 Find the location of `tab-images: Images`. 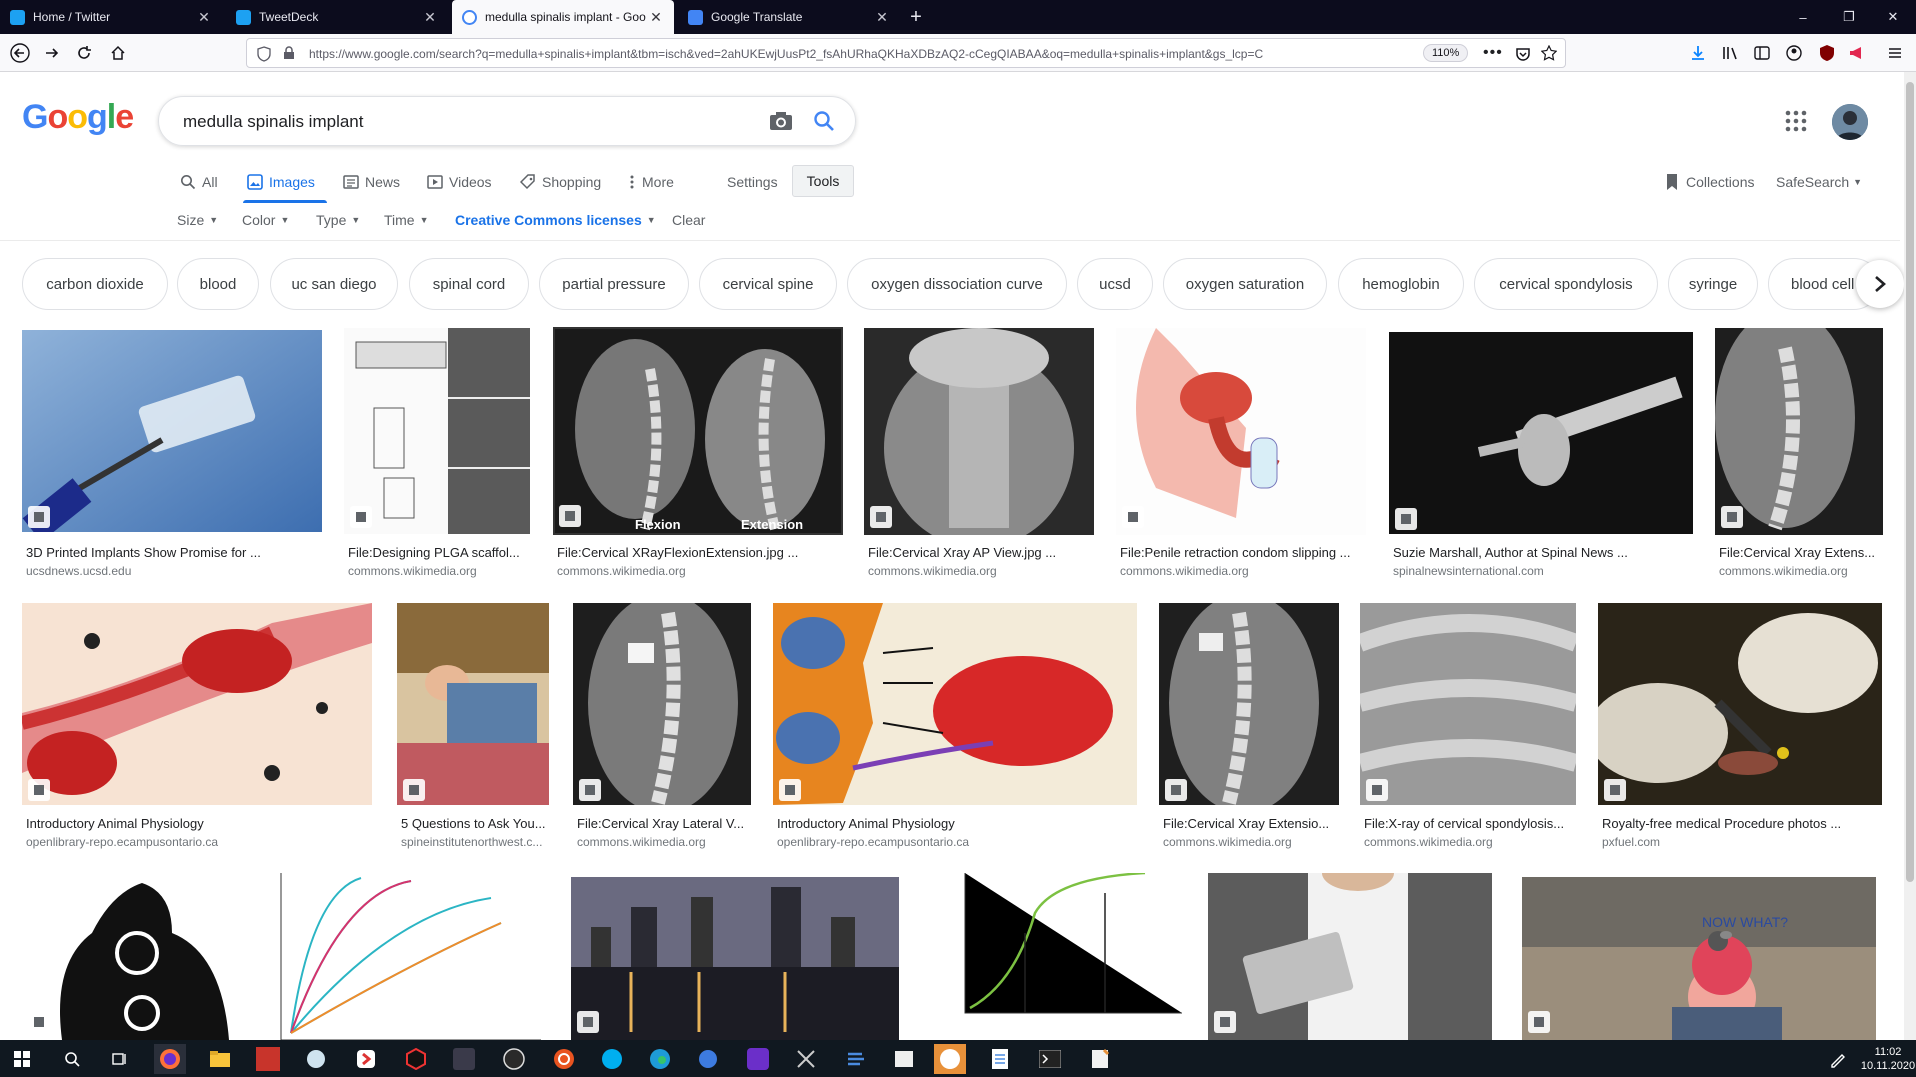

tab-images: Images is located at coordinates (281, 182).